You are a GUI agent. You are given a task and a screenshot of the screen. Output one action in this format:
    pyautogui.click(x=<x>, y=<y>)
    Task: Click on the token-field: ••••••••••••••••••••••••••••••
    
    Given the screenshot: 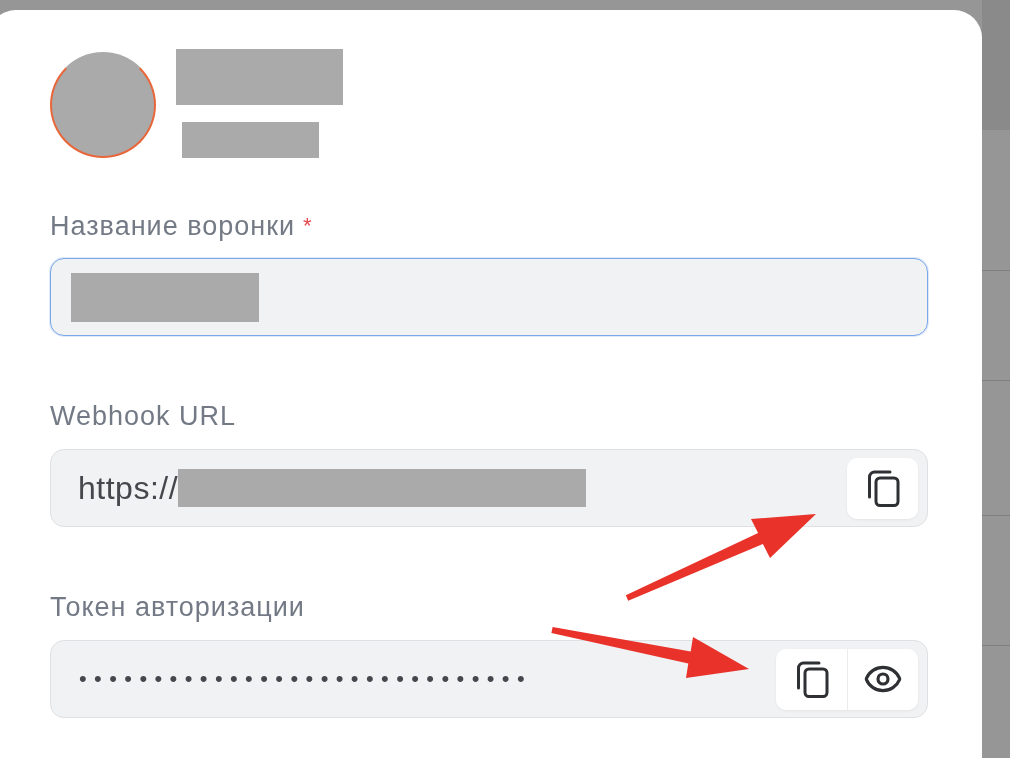 What is the action you would take?
    pyautogui.click(x=489, y=679)
    